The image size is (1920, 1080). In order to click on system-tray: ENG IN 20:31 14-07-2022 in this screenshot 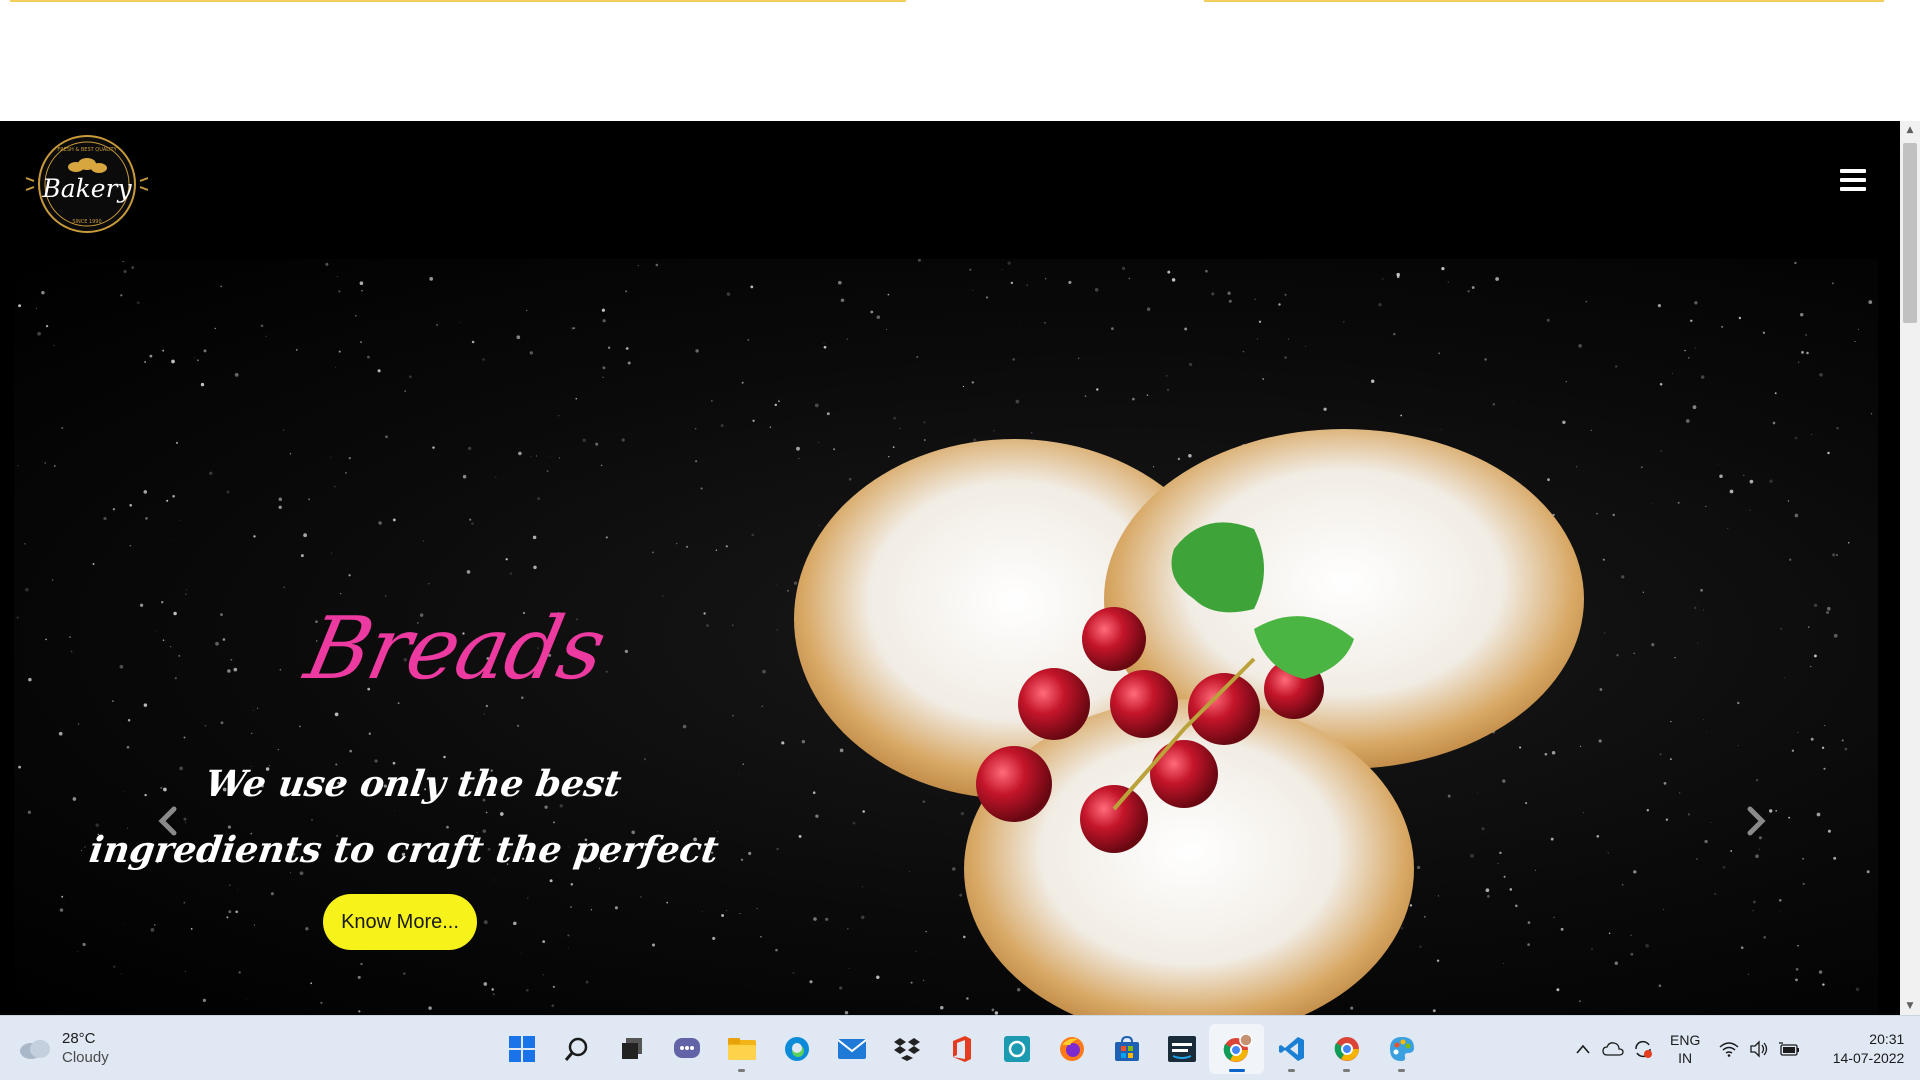, I will do `click(1736, 1049)`.